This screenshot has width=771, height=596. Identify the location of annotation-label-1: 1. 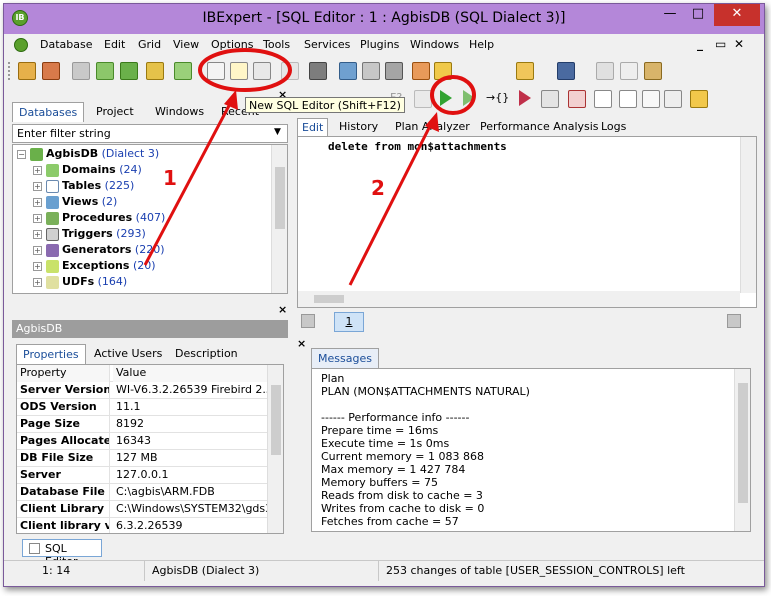
(170, 178).